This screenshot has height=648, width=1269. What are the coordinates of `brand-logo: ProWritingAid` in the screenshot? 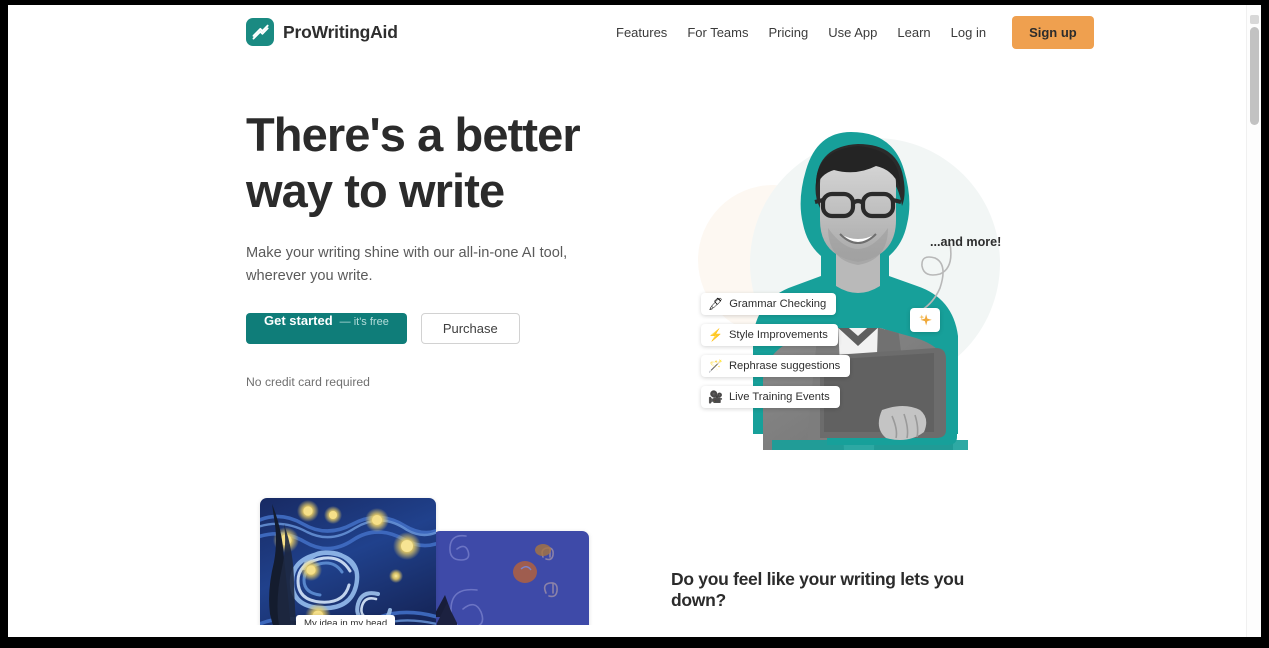 It's located at (322, 32).